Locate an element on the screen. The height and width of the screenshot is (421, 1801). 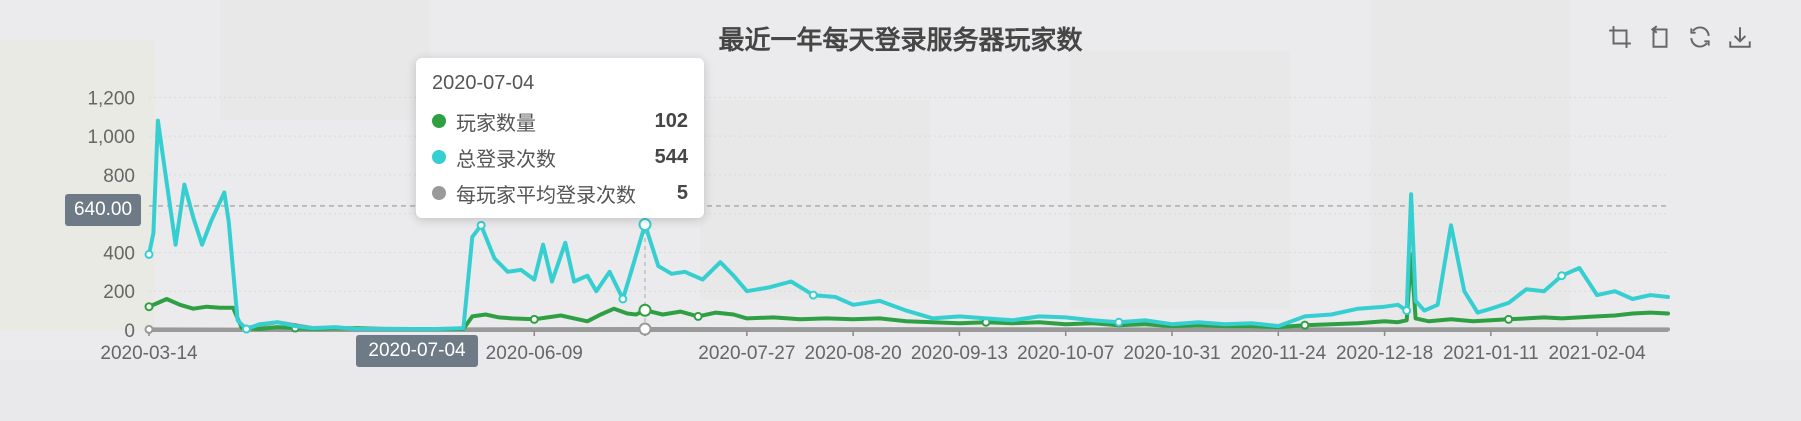
y-tick-label: 1,000 is located at coordinates (111, 137).